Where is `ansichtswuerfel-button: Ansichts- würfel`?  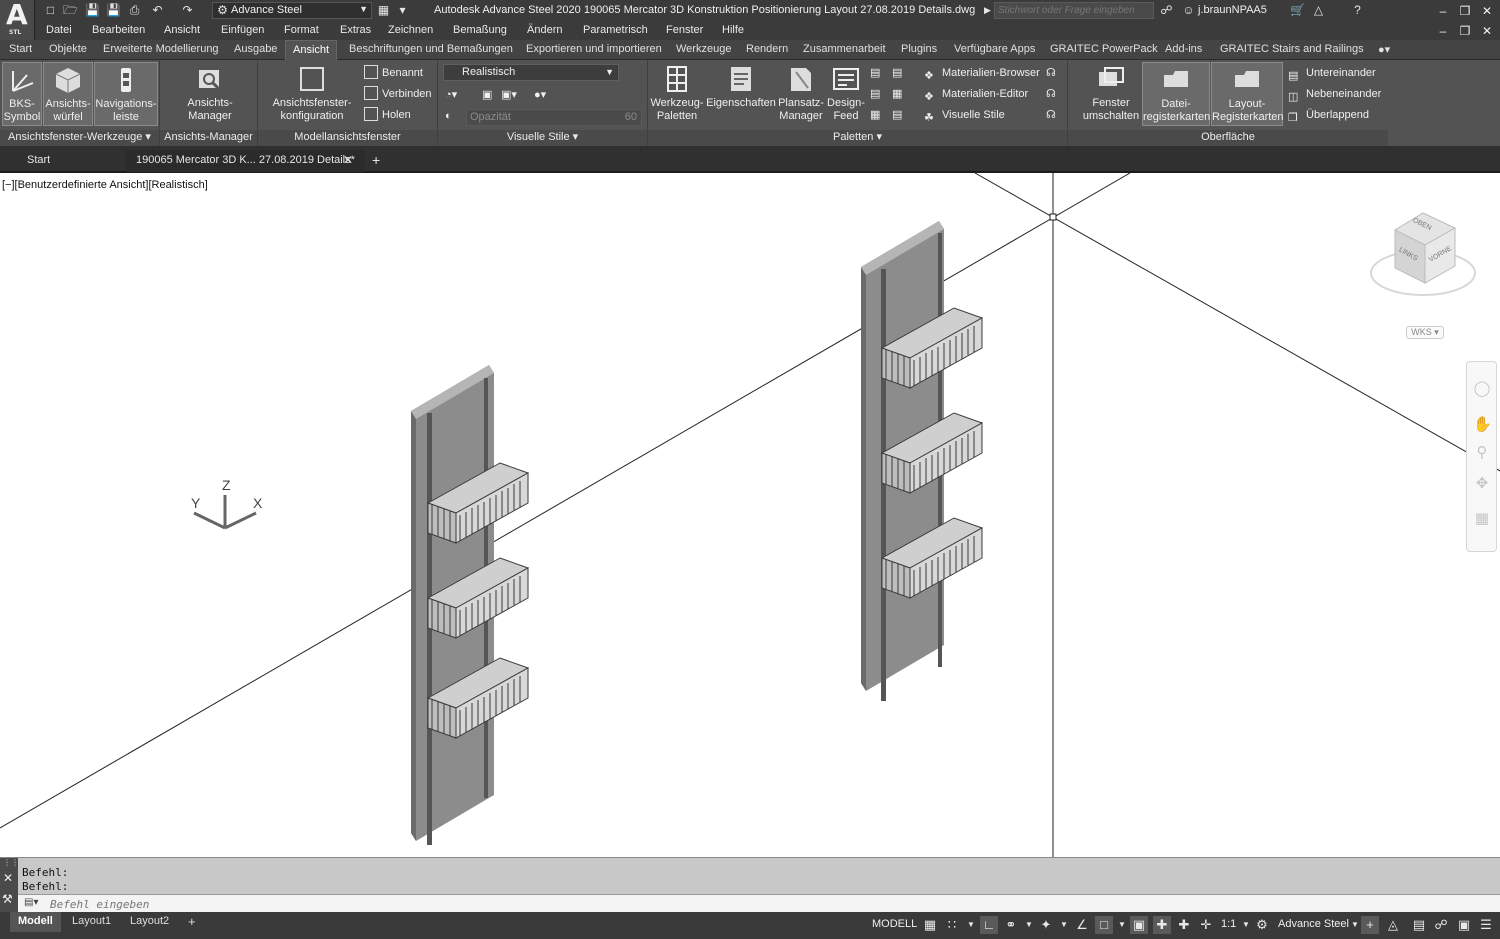 ansichtswuerfel-button: Ansichts- würfel is located at coordinates (68, 94).